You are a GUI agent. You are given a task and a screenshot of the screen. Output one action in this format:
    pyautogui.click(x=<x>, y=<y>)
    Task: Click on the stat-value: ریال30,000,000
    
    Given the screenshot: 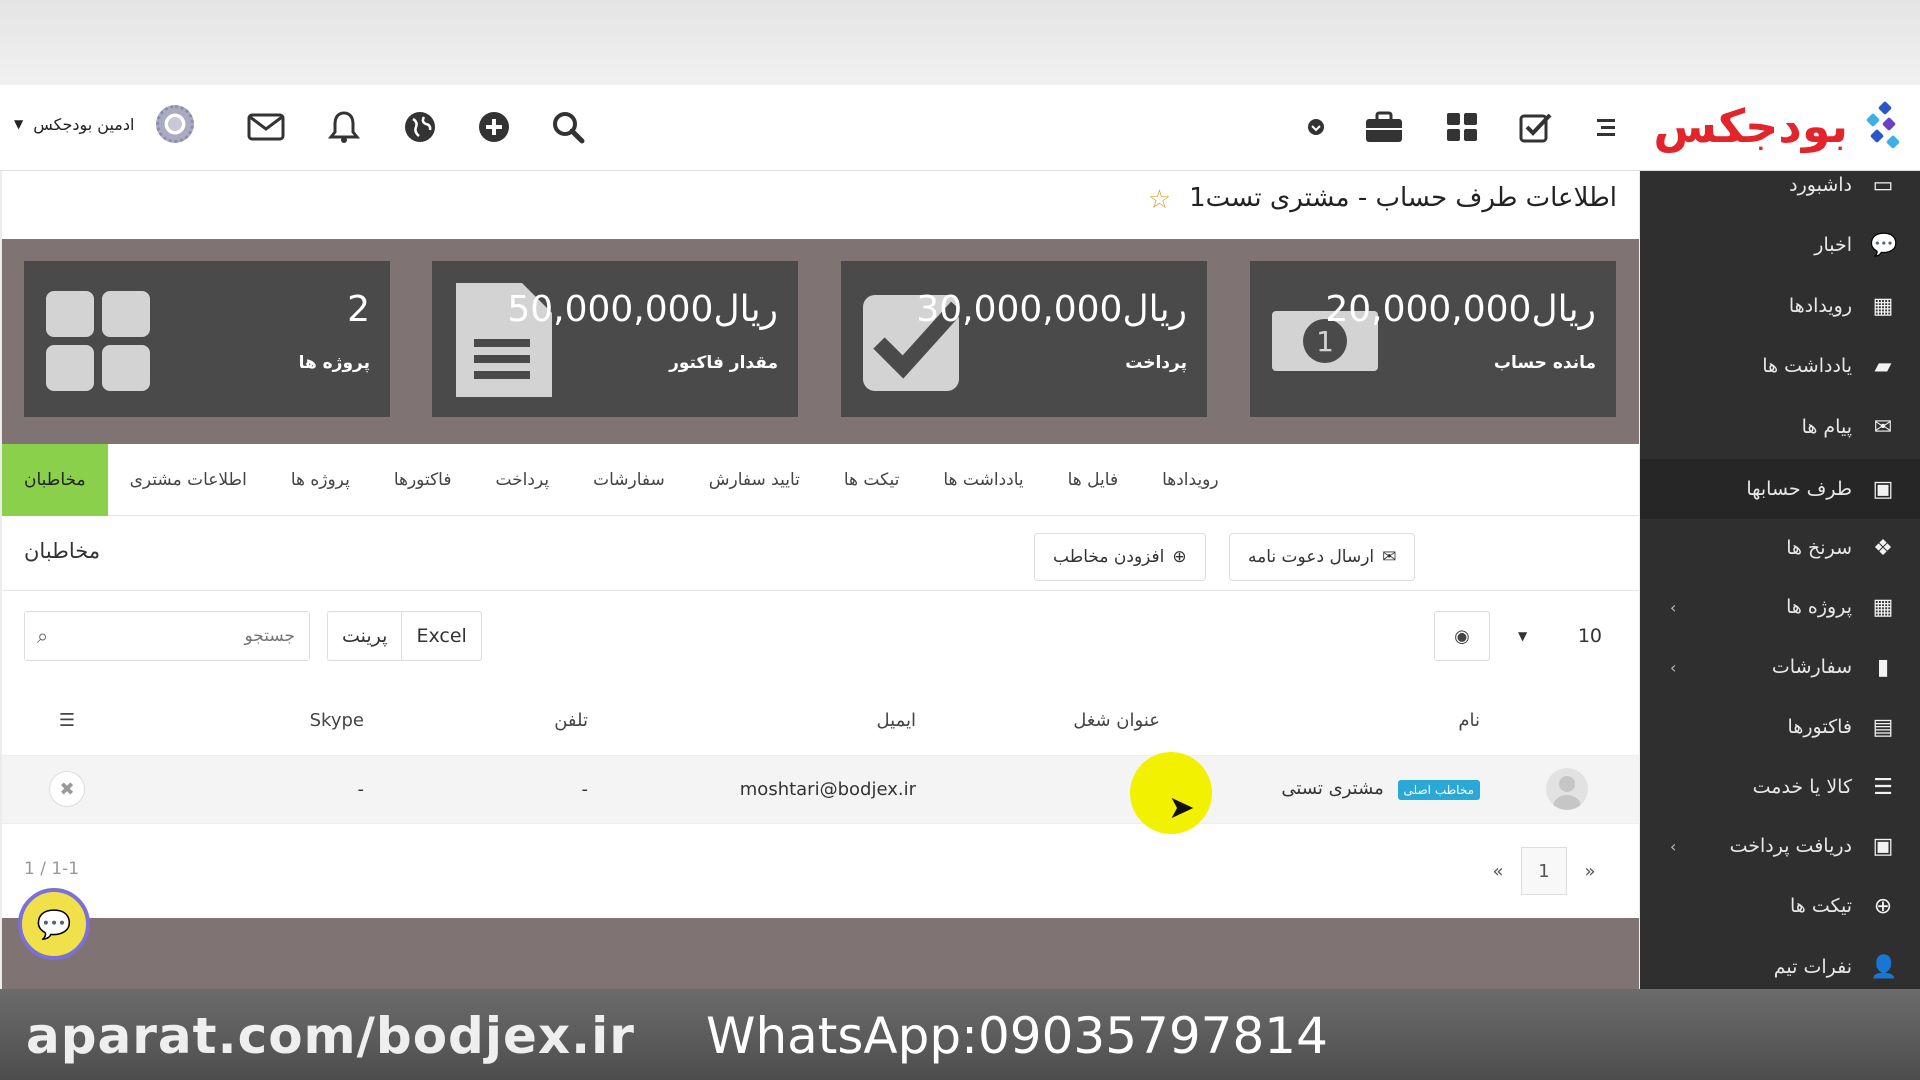 What is the action you would take?
    pyautogui.click(x=1051, y=309)
    